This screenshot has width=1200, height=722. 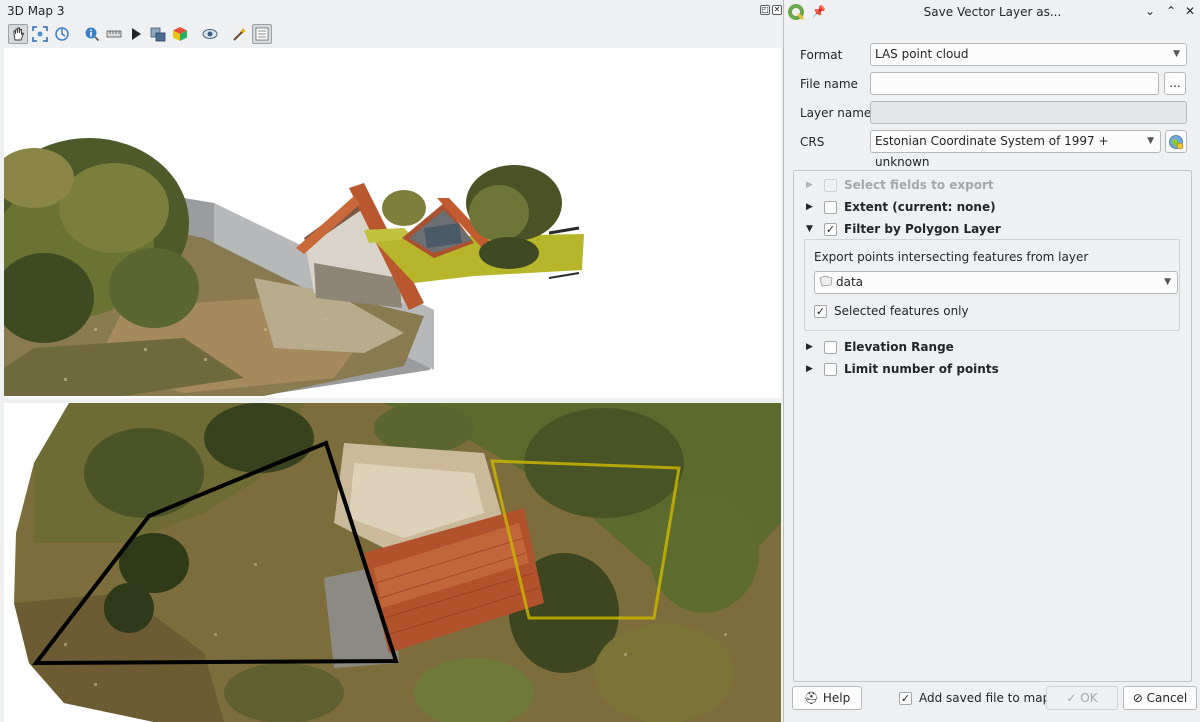 What do you see at coordinates (821, 55) in the screenshot?
I see `format-label: Format` at bounding box center [821, 55].